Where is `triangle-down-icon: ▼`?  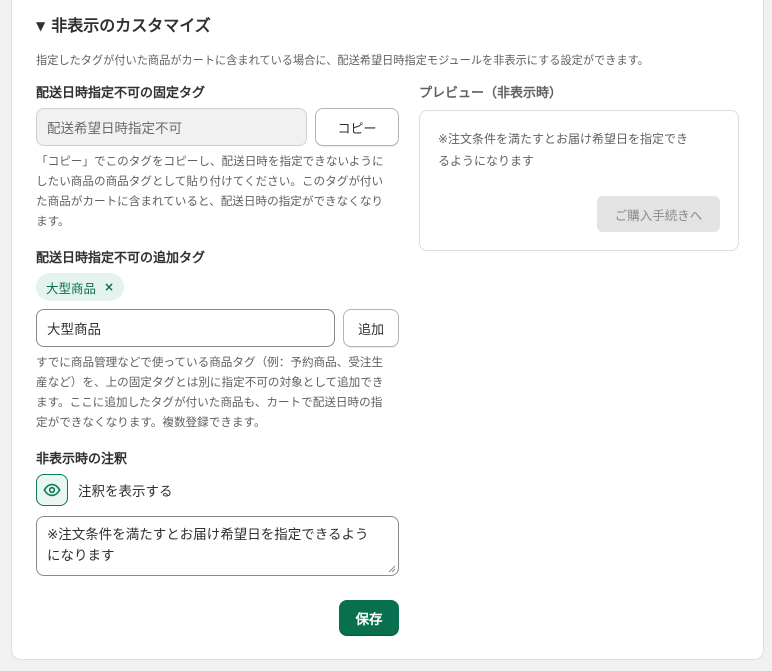
triangle-down-icon: ▼ is located at coordinates (41, 26).